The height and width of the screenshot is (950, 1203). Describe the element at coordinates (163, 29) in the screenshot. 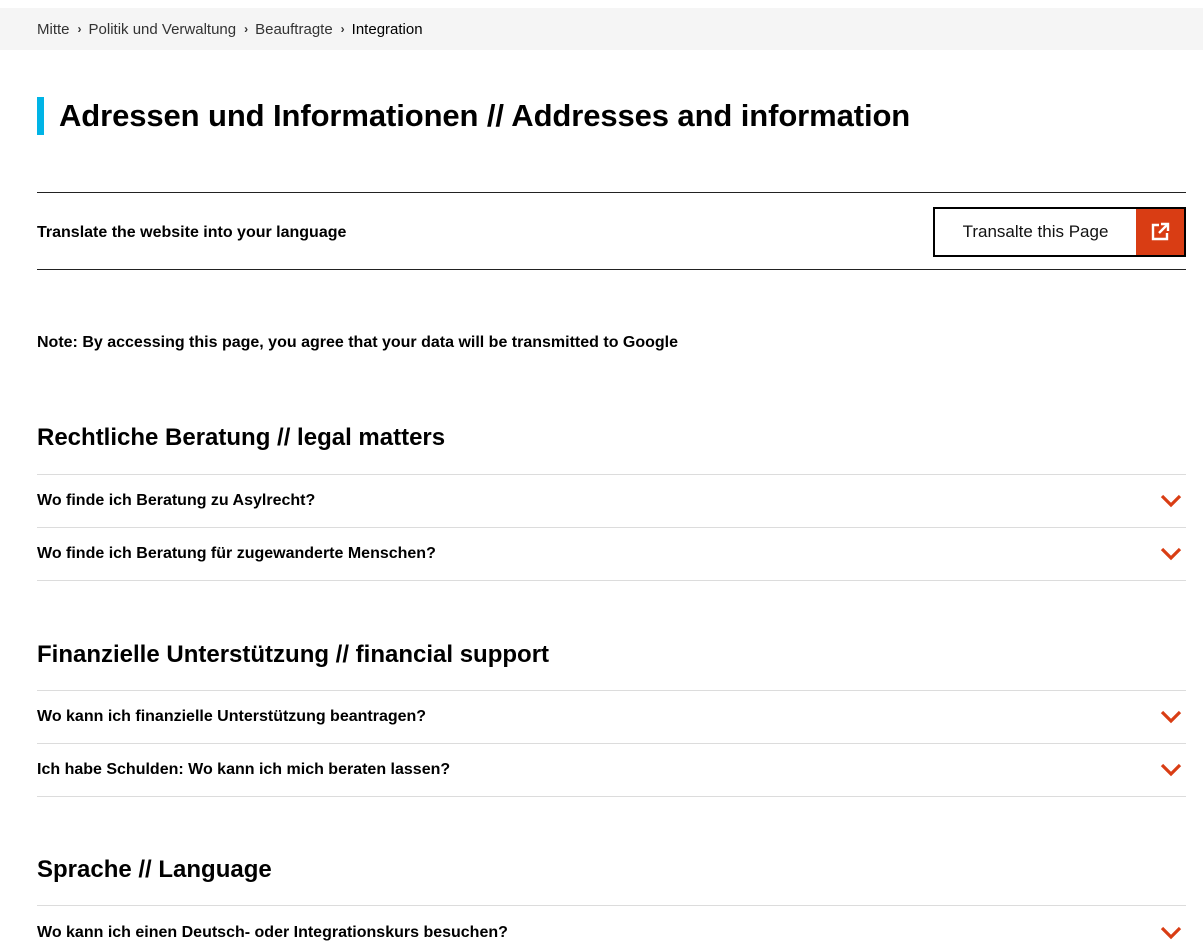

I see `breadcrumb-item-politik-und-verwaltung: Politik und Verwaltung` at that location.